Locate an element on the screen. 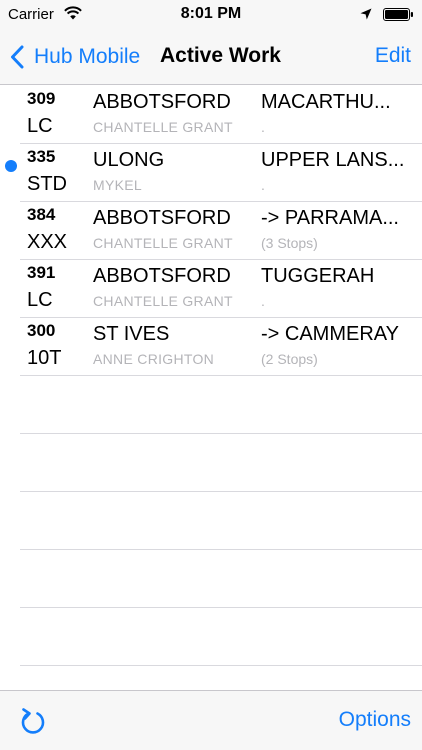  options-button: Options is located at coordinates (375, 720).